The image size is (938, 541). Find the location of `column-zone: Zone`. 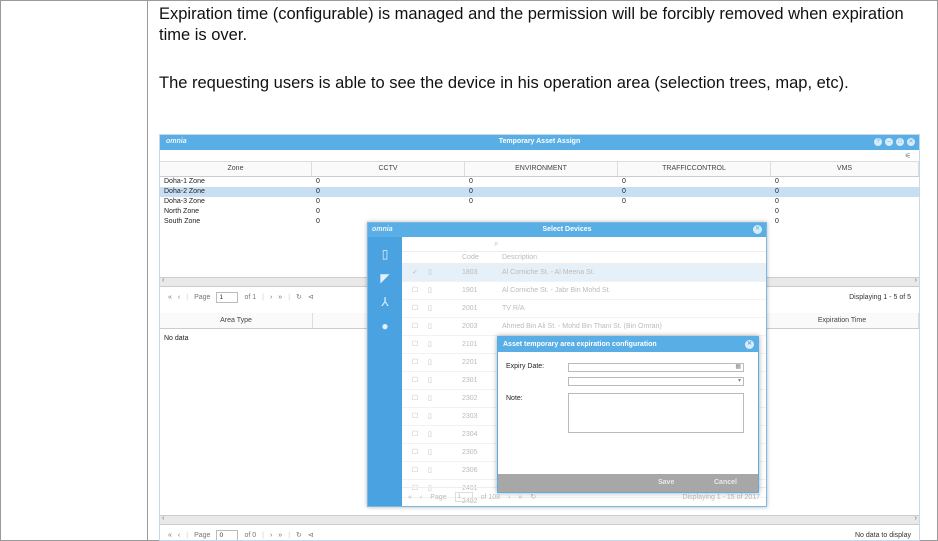

column-zone: Zone is located at coordinates (236, 169).